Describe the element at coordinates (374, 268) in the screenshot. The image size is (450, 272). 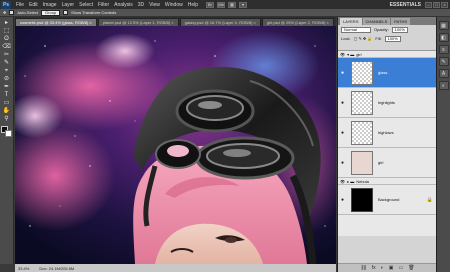
I see `layer-style-icon: fx` at that location.